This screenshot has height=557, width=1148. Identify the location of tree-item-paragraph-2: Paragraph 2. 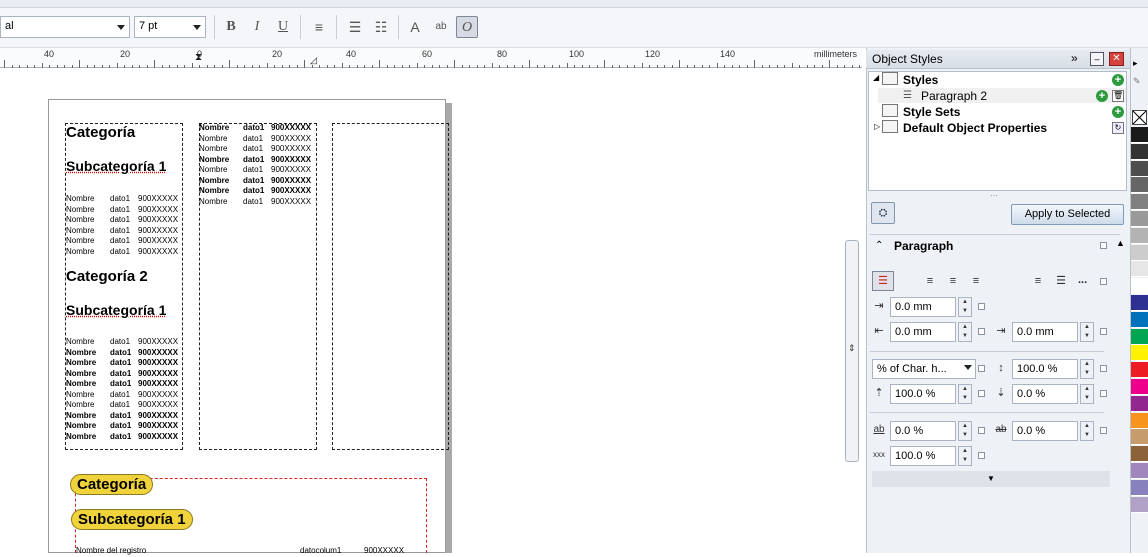
(954, 96).